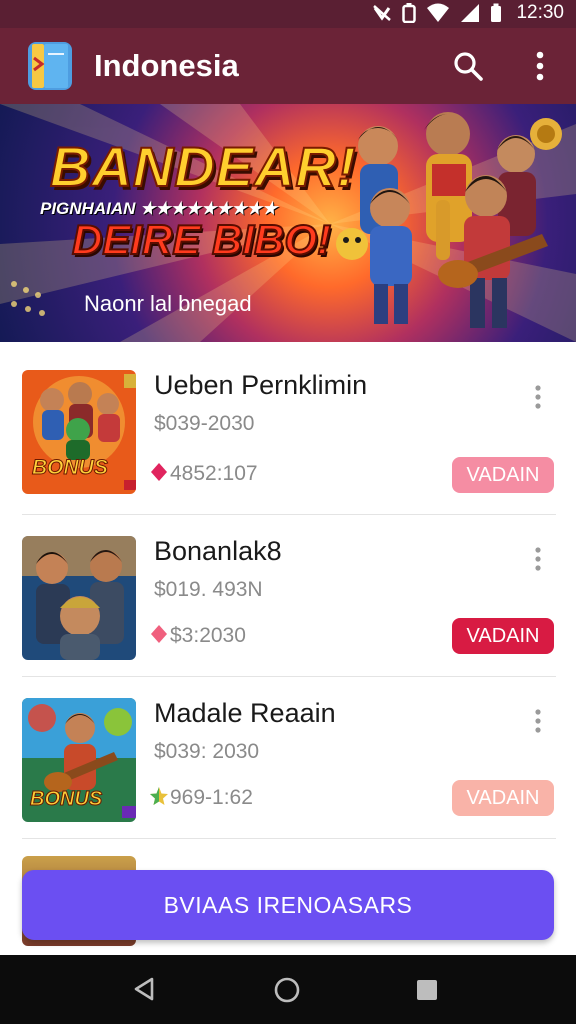  I want to click on status-bar: 12:30, so click(288, 14).